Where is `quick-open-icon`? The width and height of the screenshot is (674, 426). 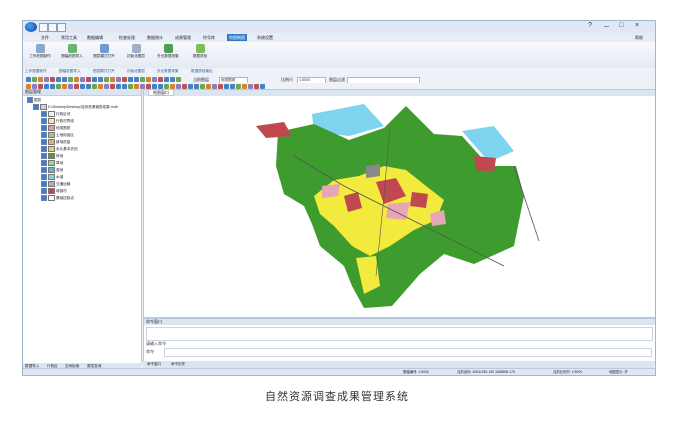 quick-open-icon is located at coordinates (52, 27).